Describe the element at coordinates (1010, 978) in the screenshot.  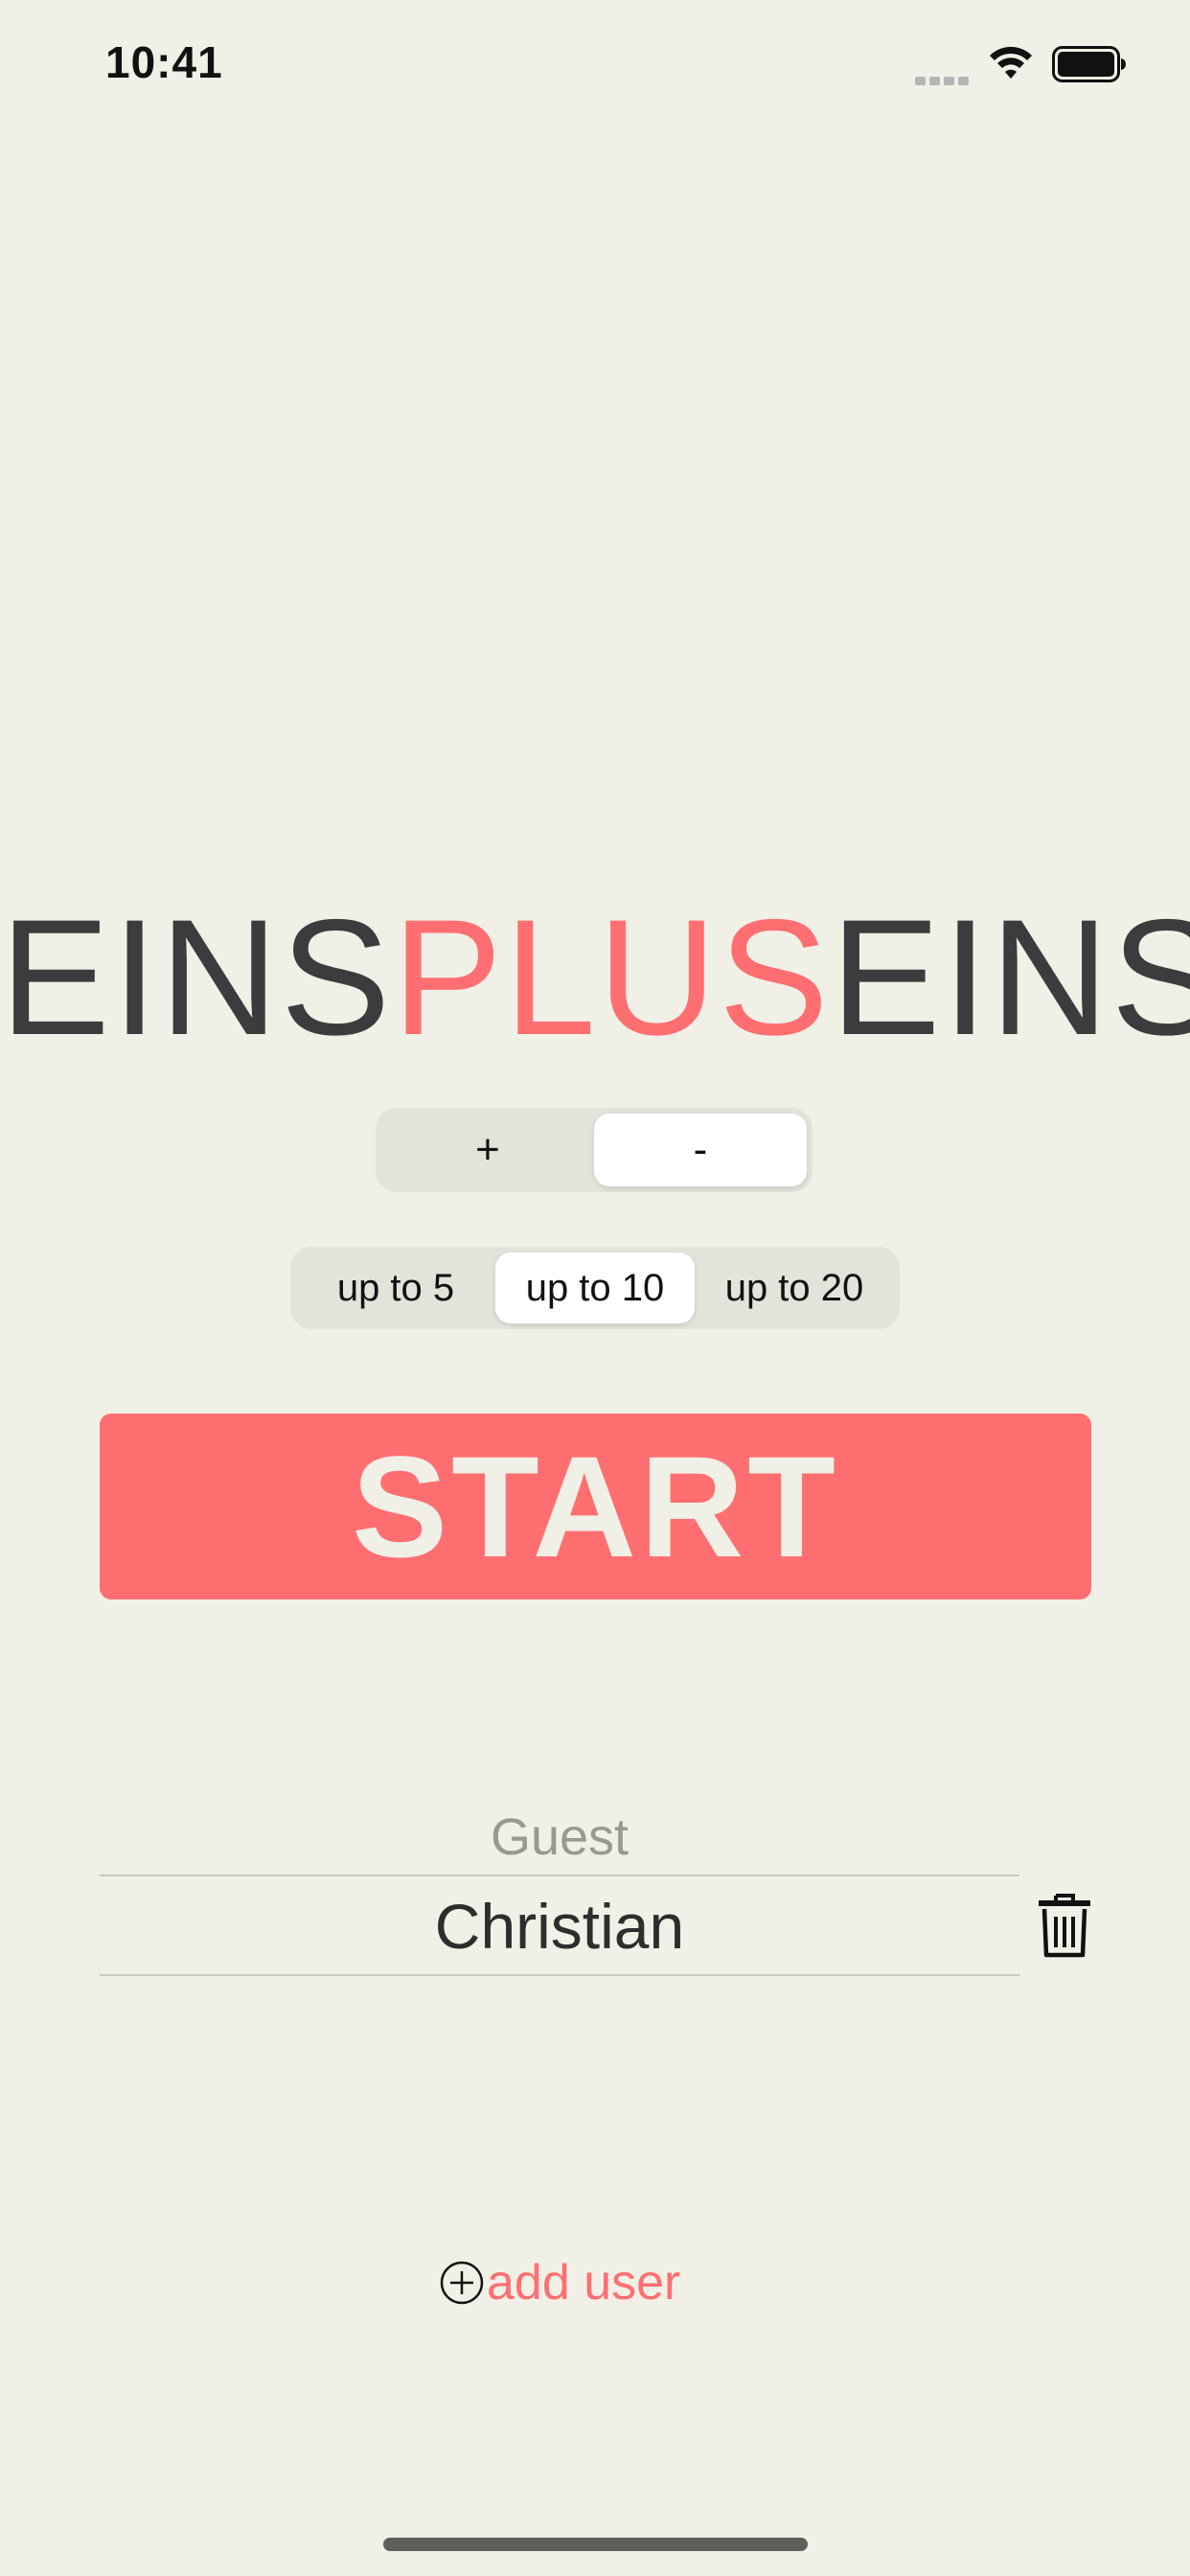
I see `title-eins-right: EINS` at that location.